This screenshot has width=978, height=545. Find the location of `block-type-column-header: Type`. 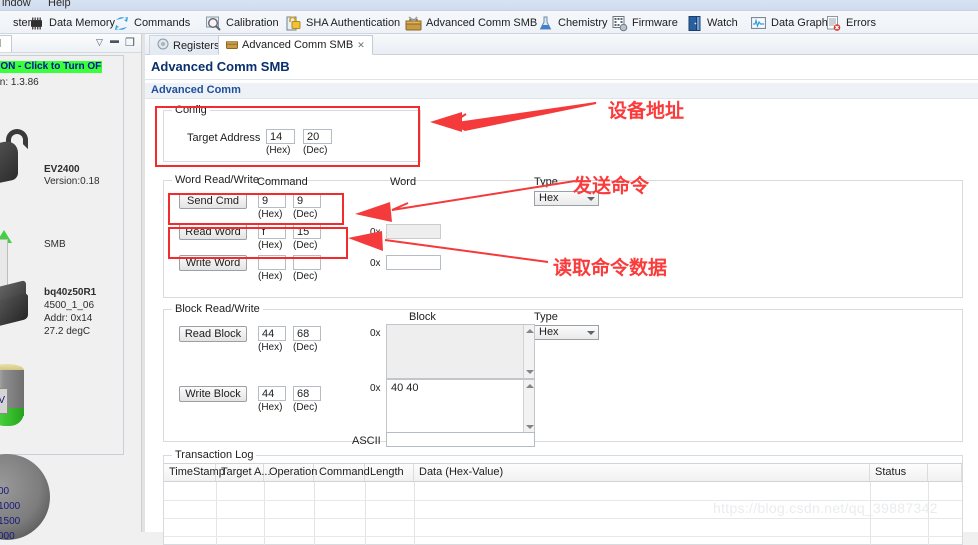

block-type-column-header: Type is located at coordinates (546, 317).